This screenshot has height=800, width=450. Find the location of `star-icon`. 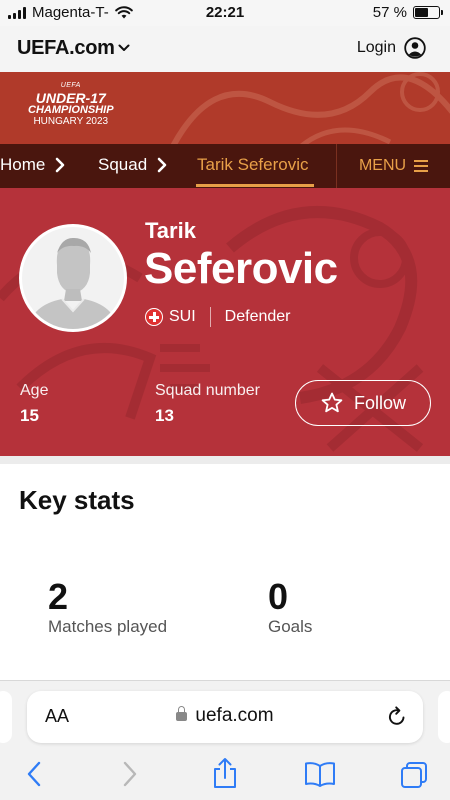

star-icon is located at coordinates (332, 402).